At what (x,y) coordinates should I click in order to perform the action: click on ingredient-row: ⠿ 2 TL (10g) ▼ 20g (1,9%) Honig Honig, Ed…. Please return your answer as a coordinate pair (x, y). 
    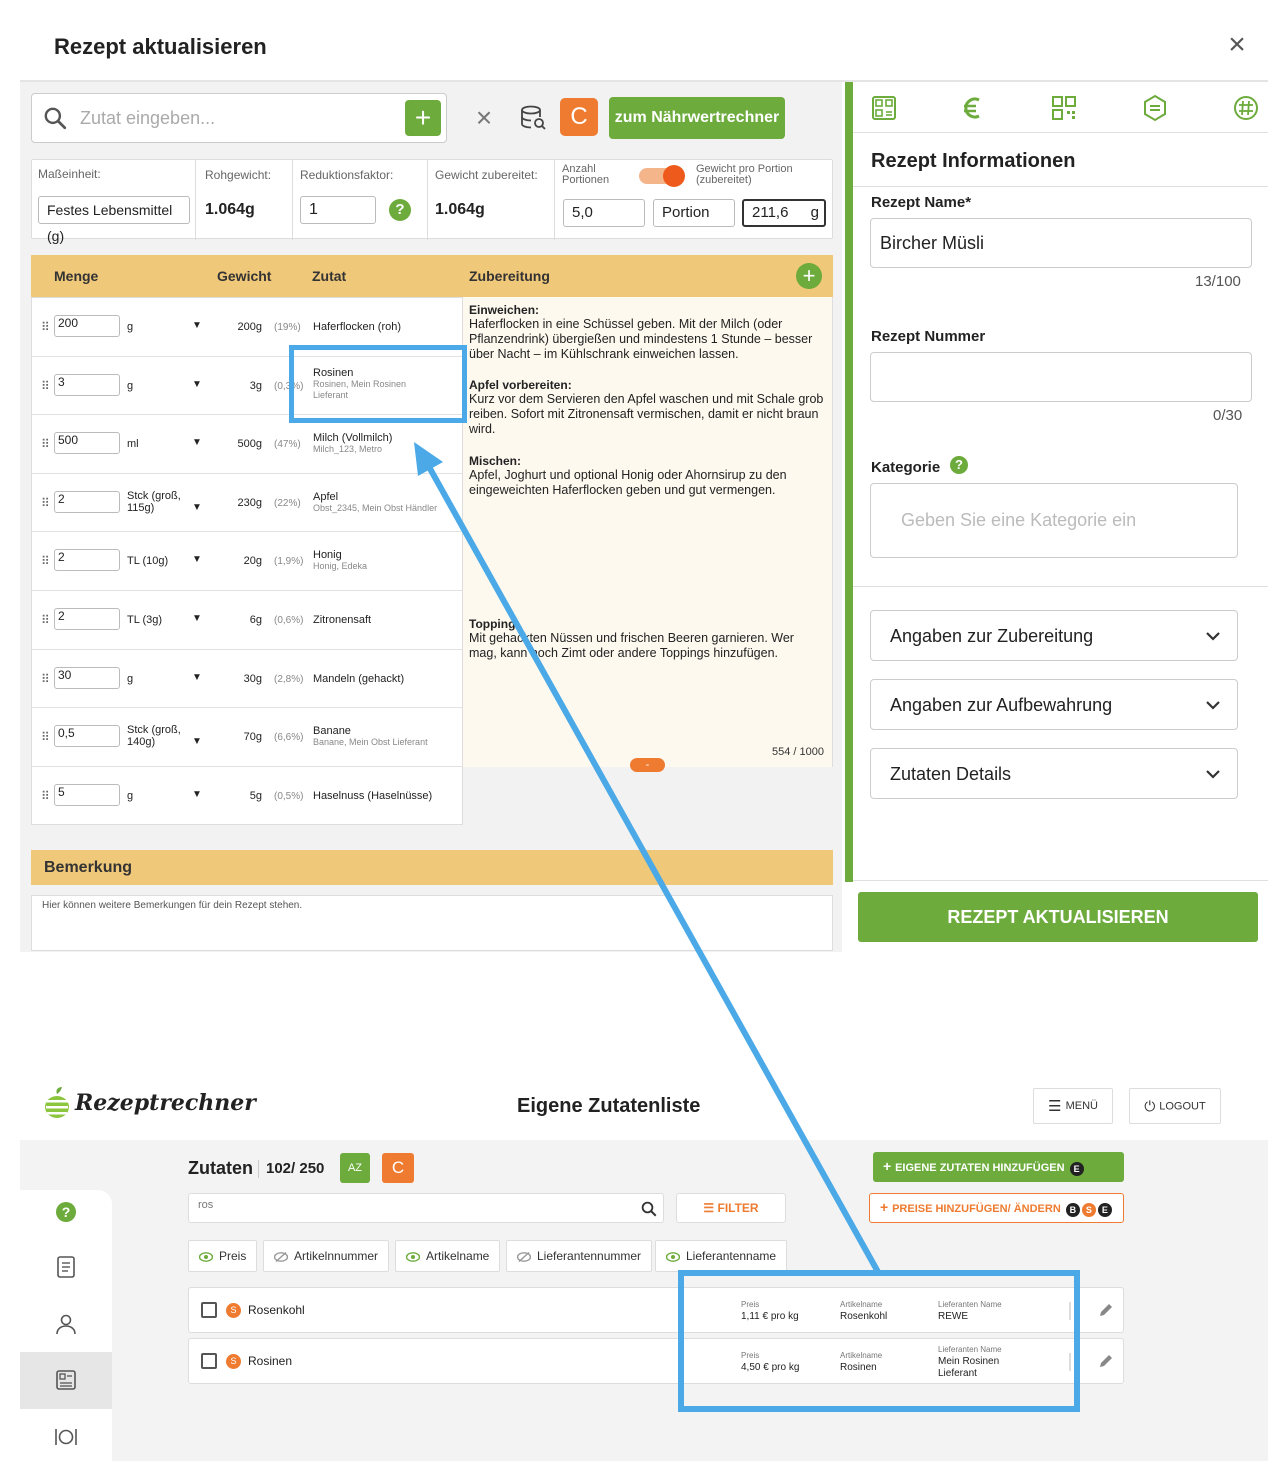
    Looking at the image, I should click on (247, 561).